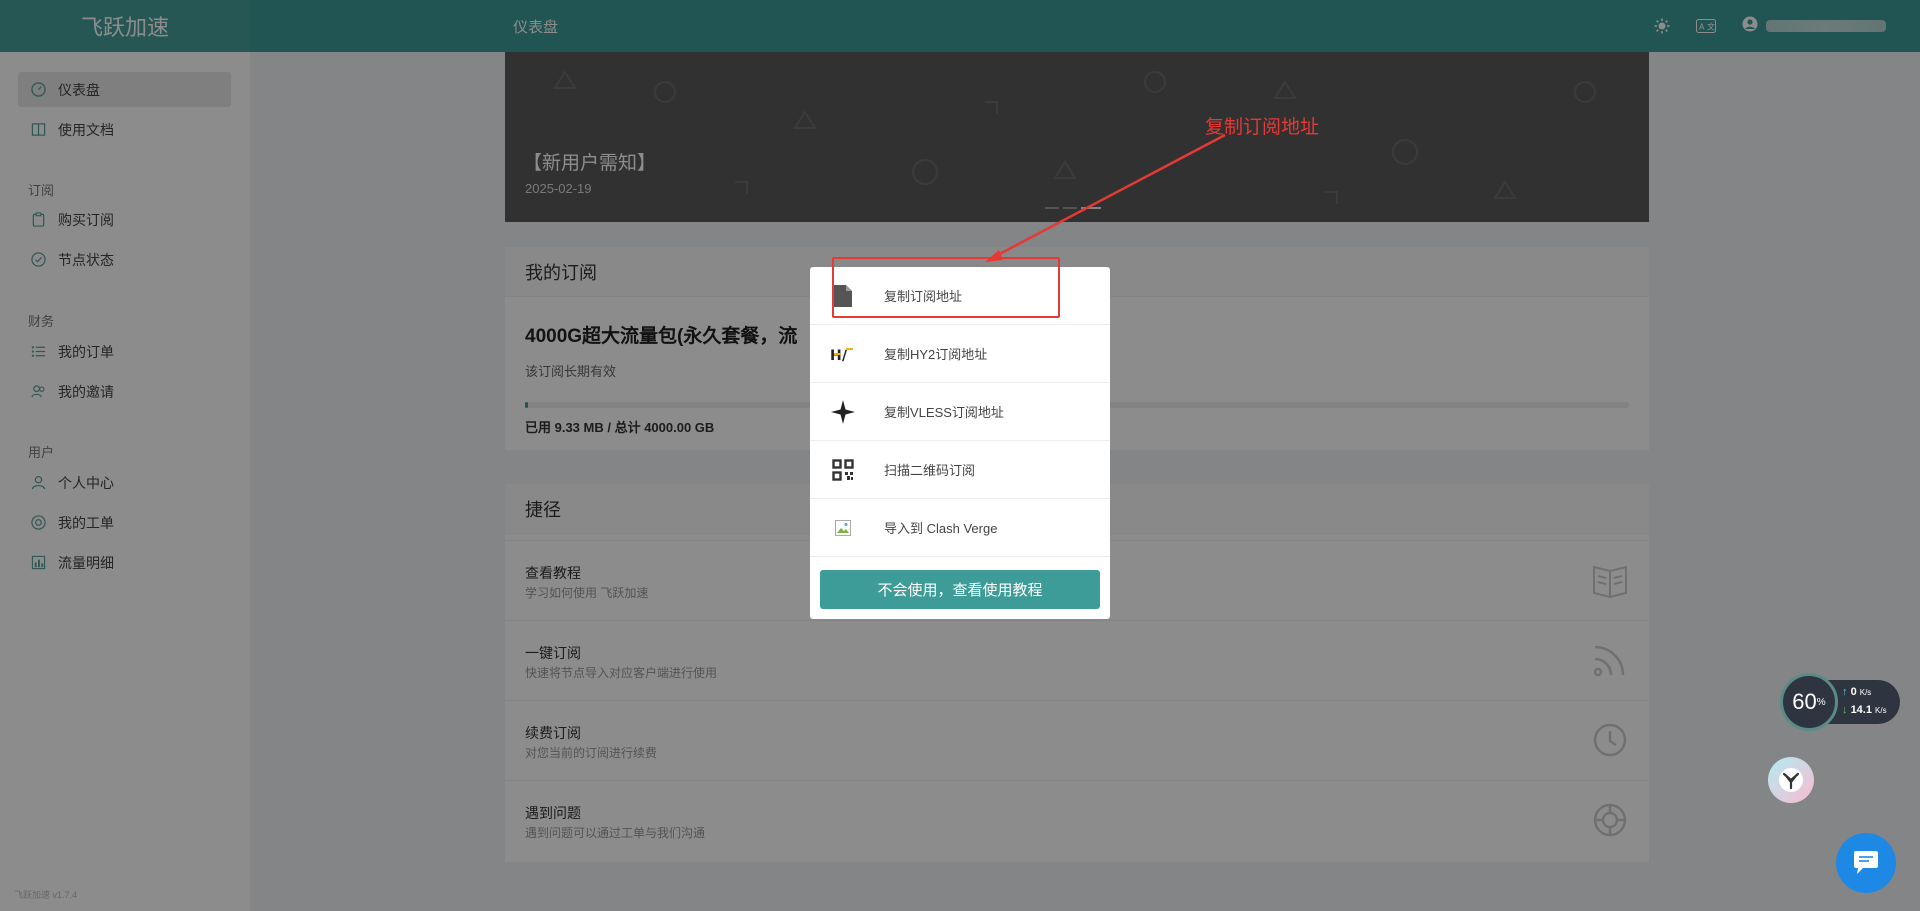  What do you see at coordinates (1865, 692) in the screenshot?
I see `upload-unit: K/s` at bounding box center [1865, 692].